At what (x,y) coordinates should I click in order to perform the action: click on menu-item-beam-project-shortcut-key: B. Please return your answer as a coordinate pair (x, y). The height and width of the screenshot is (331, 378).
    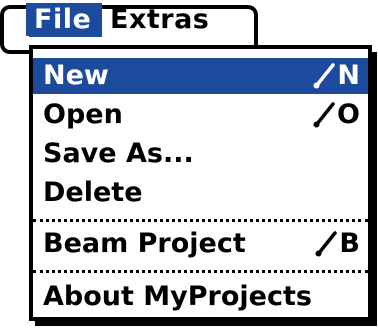
    Looking at the image, I should click on (349, 243).